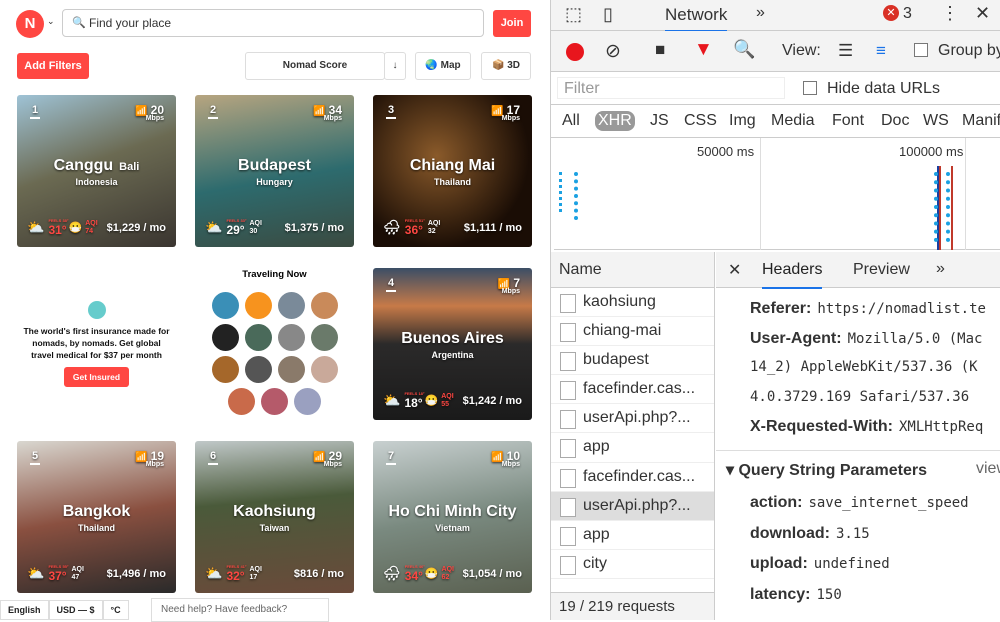  Describe the element at coordinates (613, 51) in the screenshot. I see `clear-icon: ⊘` at that location.